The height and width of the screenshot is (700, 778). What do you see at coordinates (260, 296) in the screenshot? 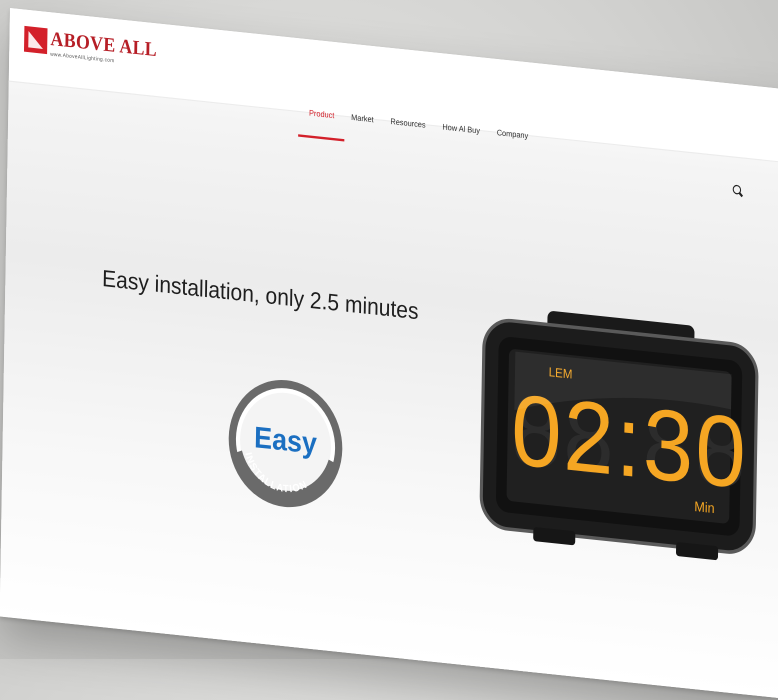
I see `hero-headline: Easy installation, only 2.5 minutes` at bounding box center [260, 296].